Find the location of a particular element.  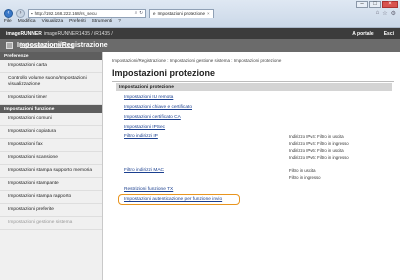

address-bar: ▪ http://192.168.222.168/rs_secu ⌕ ↻ is located at coordinates (87, 13).